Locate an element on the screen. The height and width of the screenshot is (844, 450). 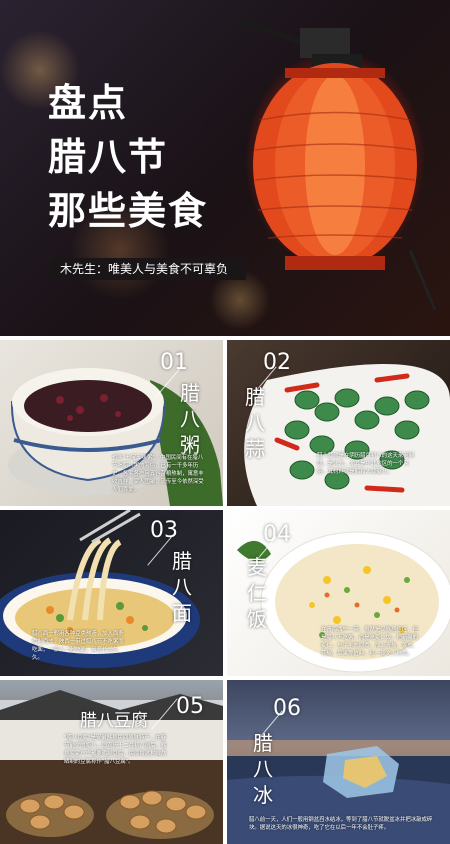
item-title-text: 腊八蒜 is located at coordinates (255, 423).